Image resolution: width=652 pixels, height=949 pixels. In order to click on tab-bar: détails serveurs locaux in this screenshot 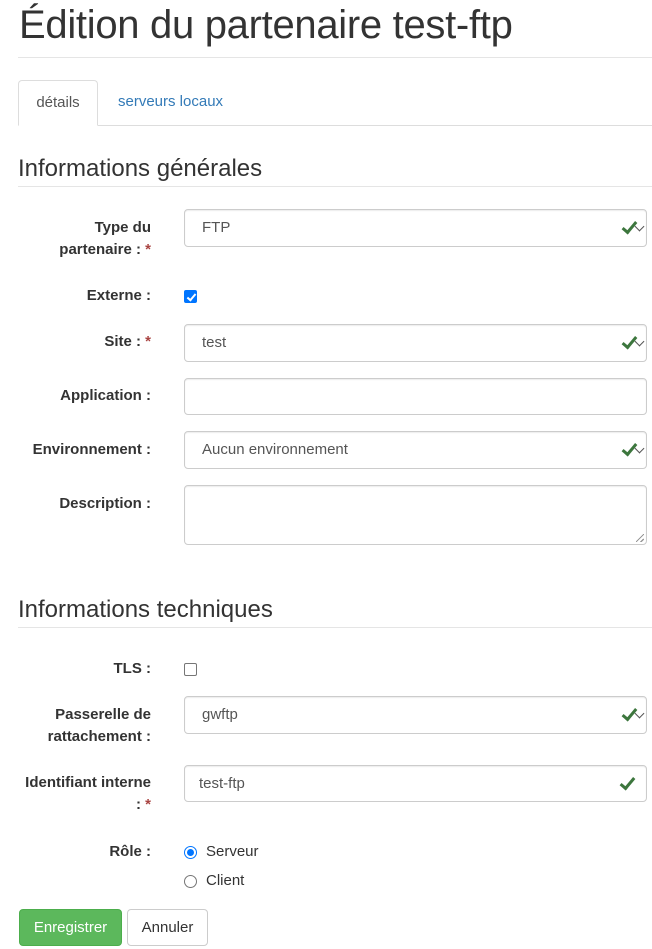, I will do `click(335, 103)`.